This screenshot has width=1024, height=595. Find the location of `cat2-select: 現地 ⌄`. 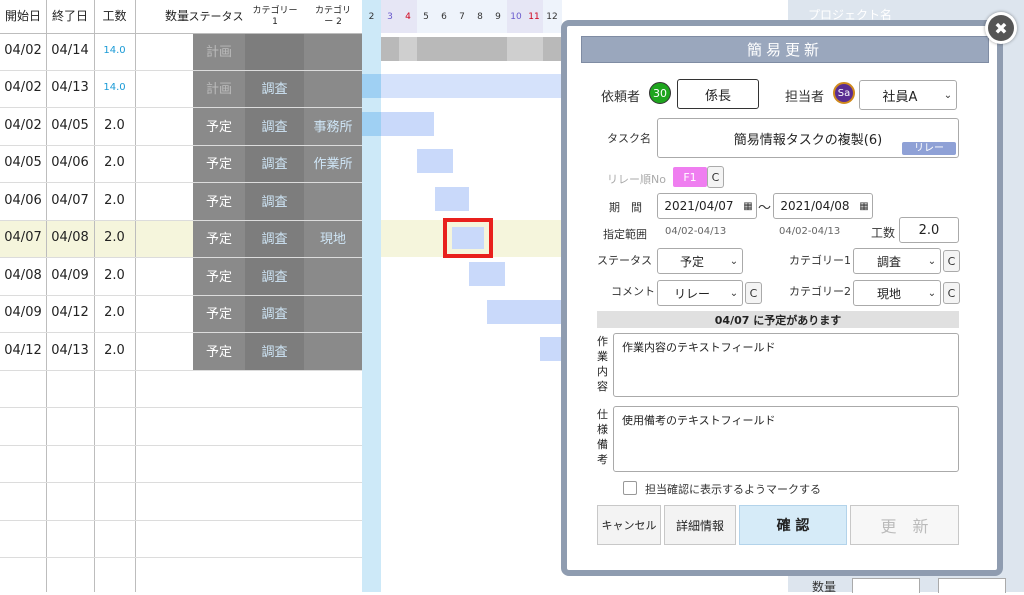

cat2-select: 現地 ⌄ is located at coordinates (897, 293).